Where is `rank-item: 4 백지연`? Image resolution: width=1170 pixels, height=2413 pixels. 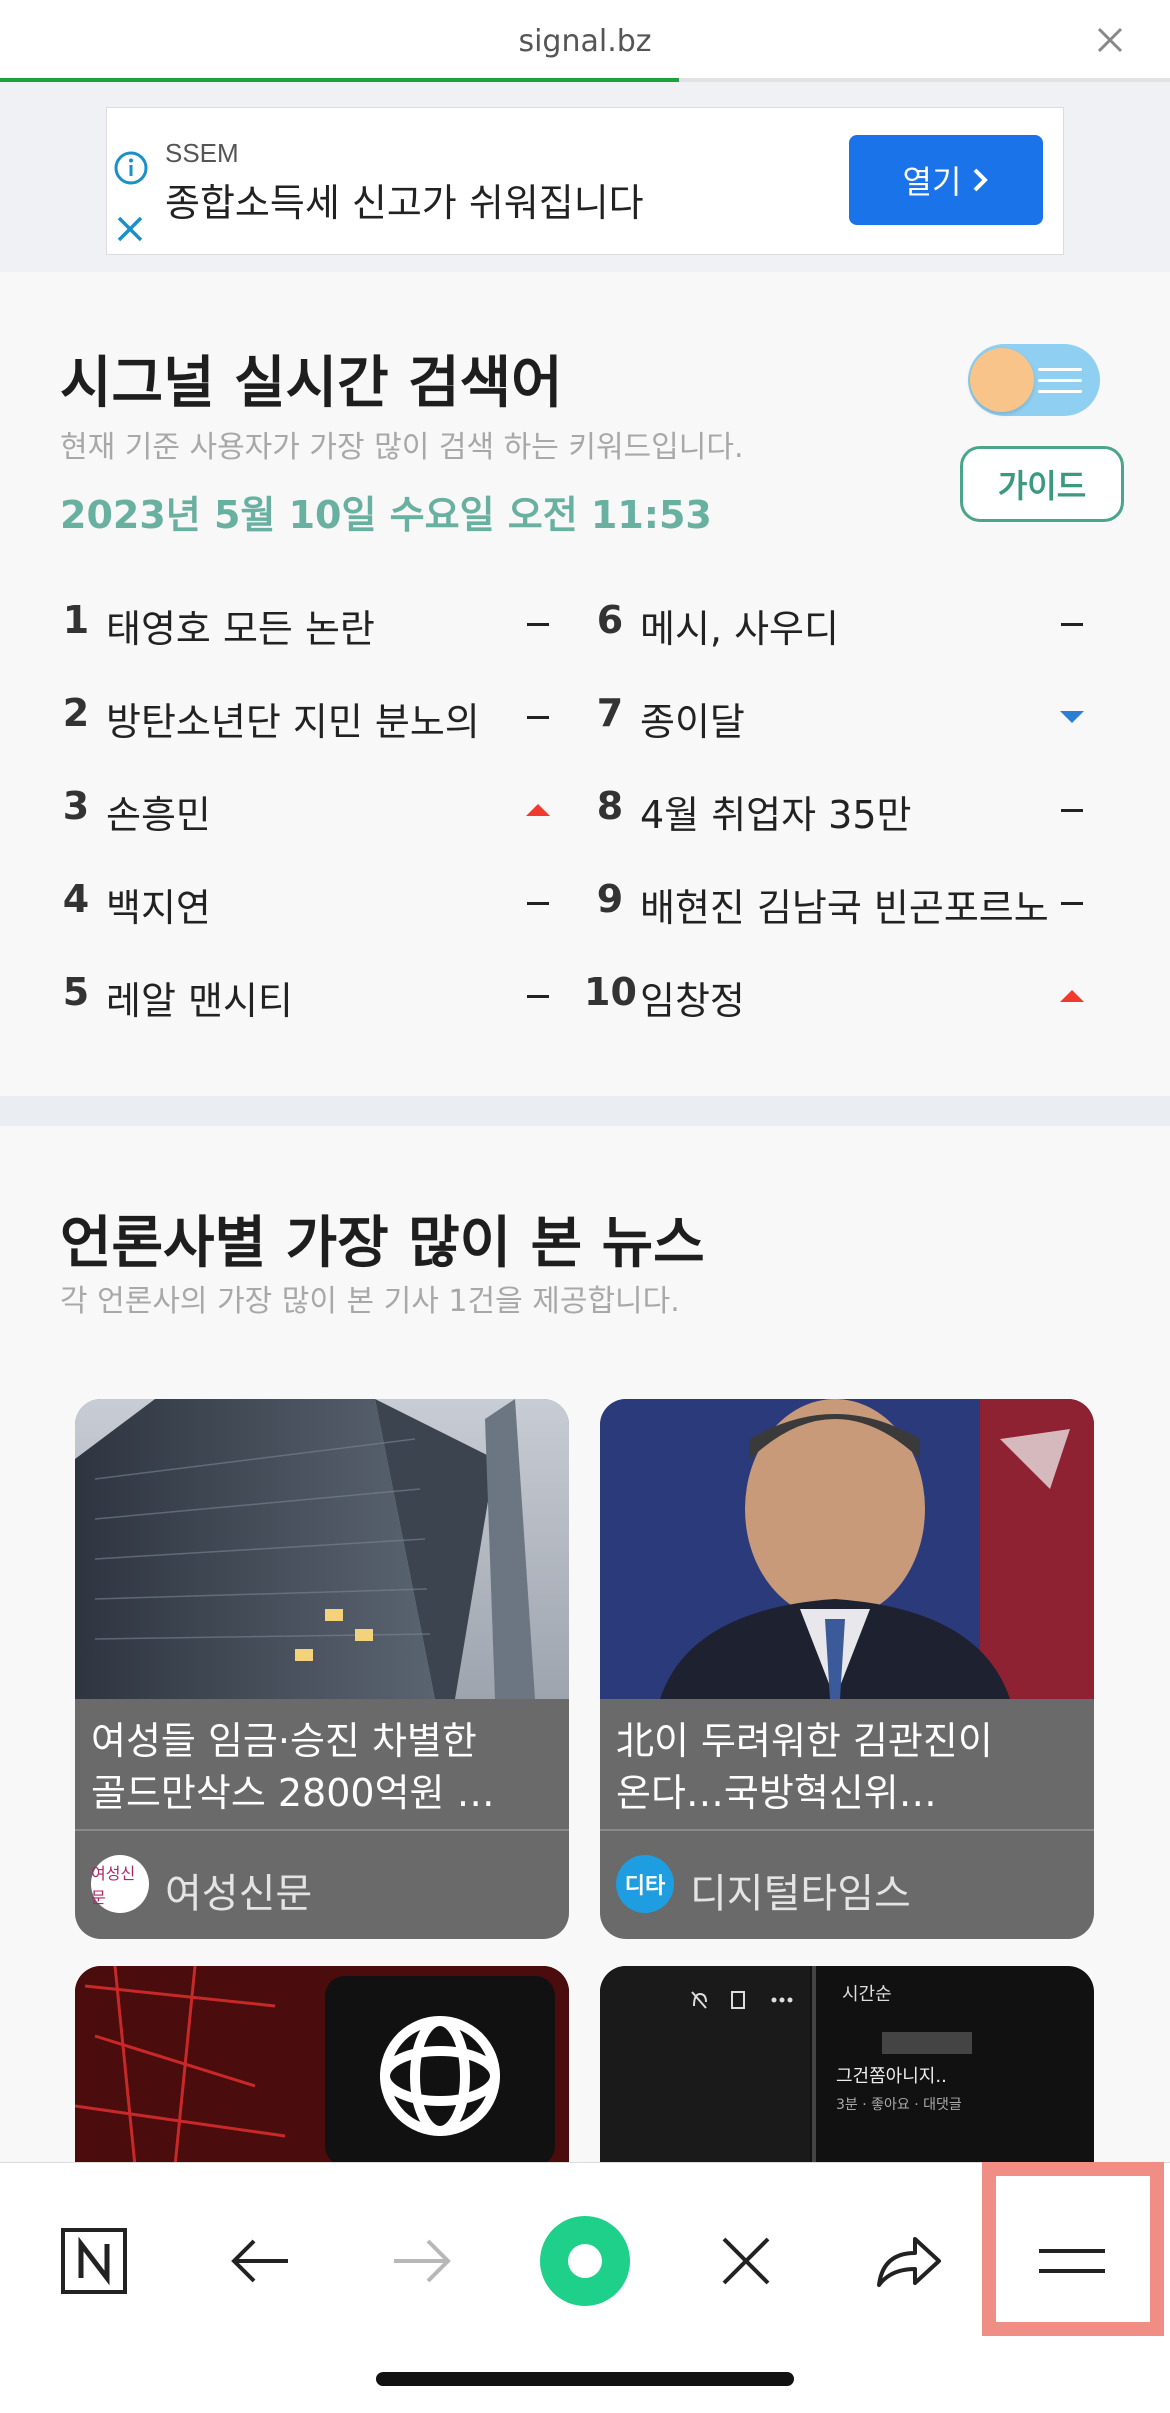
rank-item: 4 백지연 is located at coordinates (320, 901).